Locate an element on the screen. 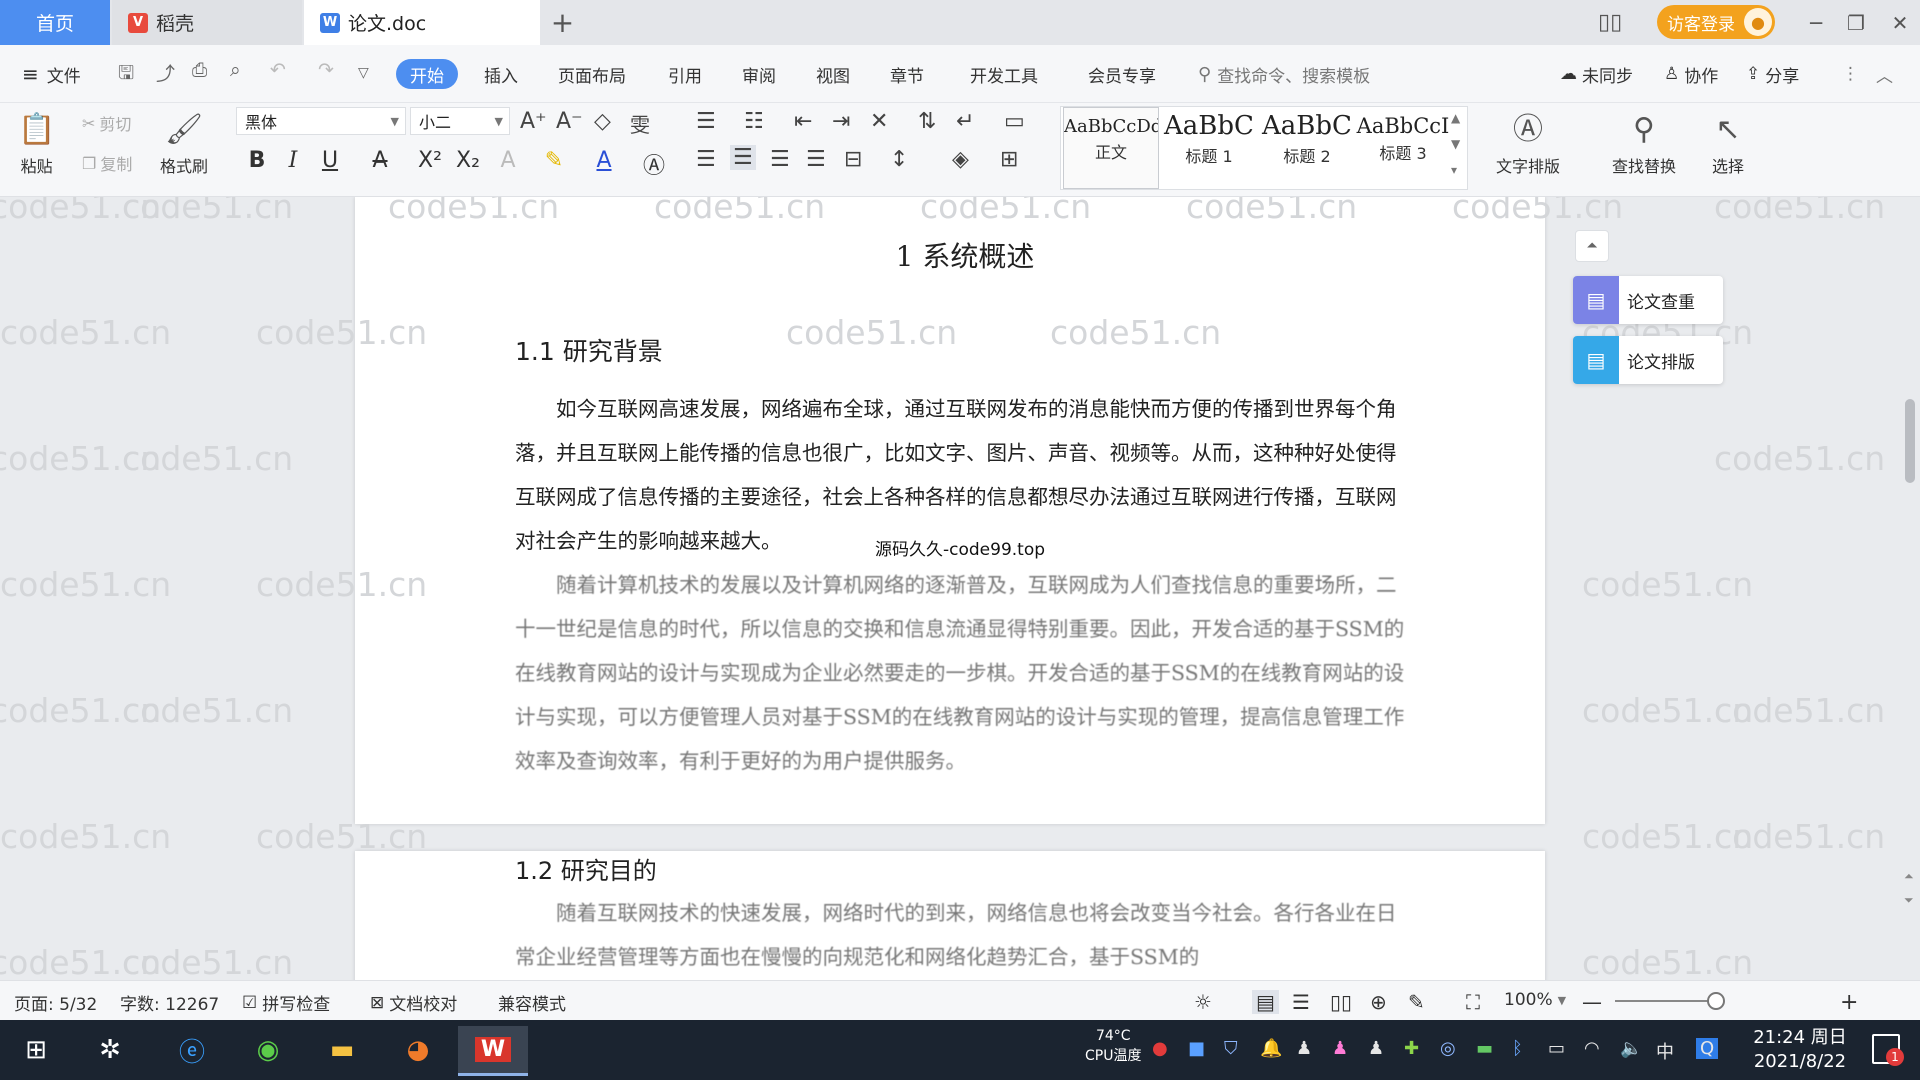 This screenshot has width=1920, height=1080. save-icon: 🖫 is located at coordinates (126, 75).